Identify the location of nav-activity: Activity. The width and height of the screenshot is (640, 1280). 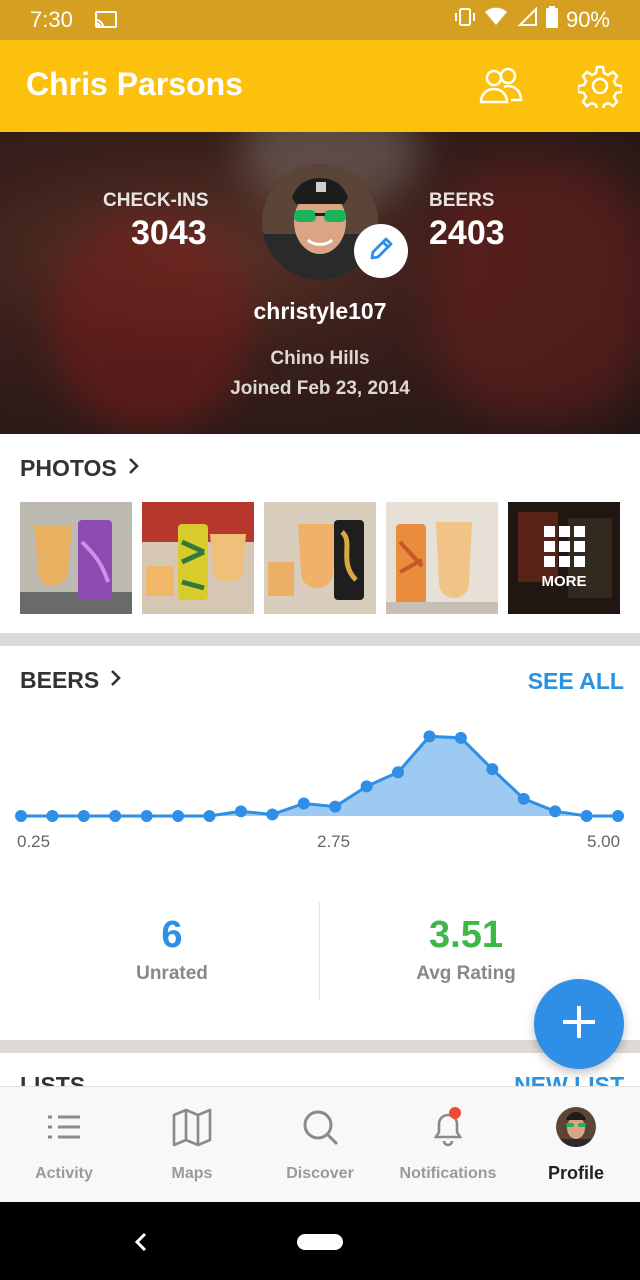
(64, 1145).